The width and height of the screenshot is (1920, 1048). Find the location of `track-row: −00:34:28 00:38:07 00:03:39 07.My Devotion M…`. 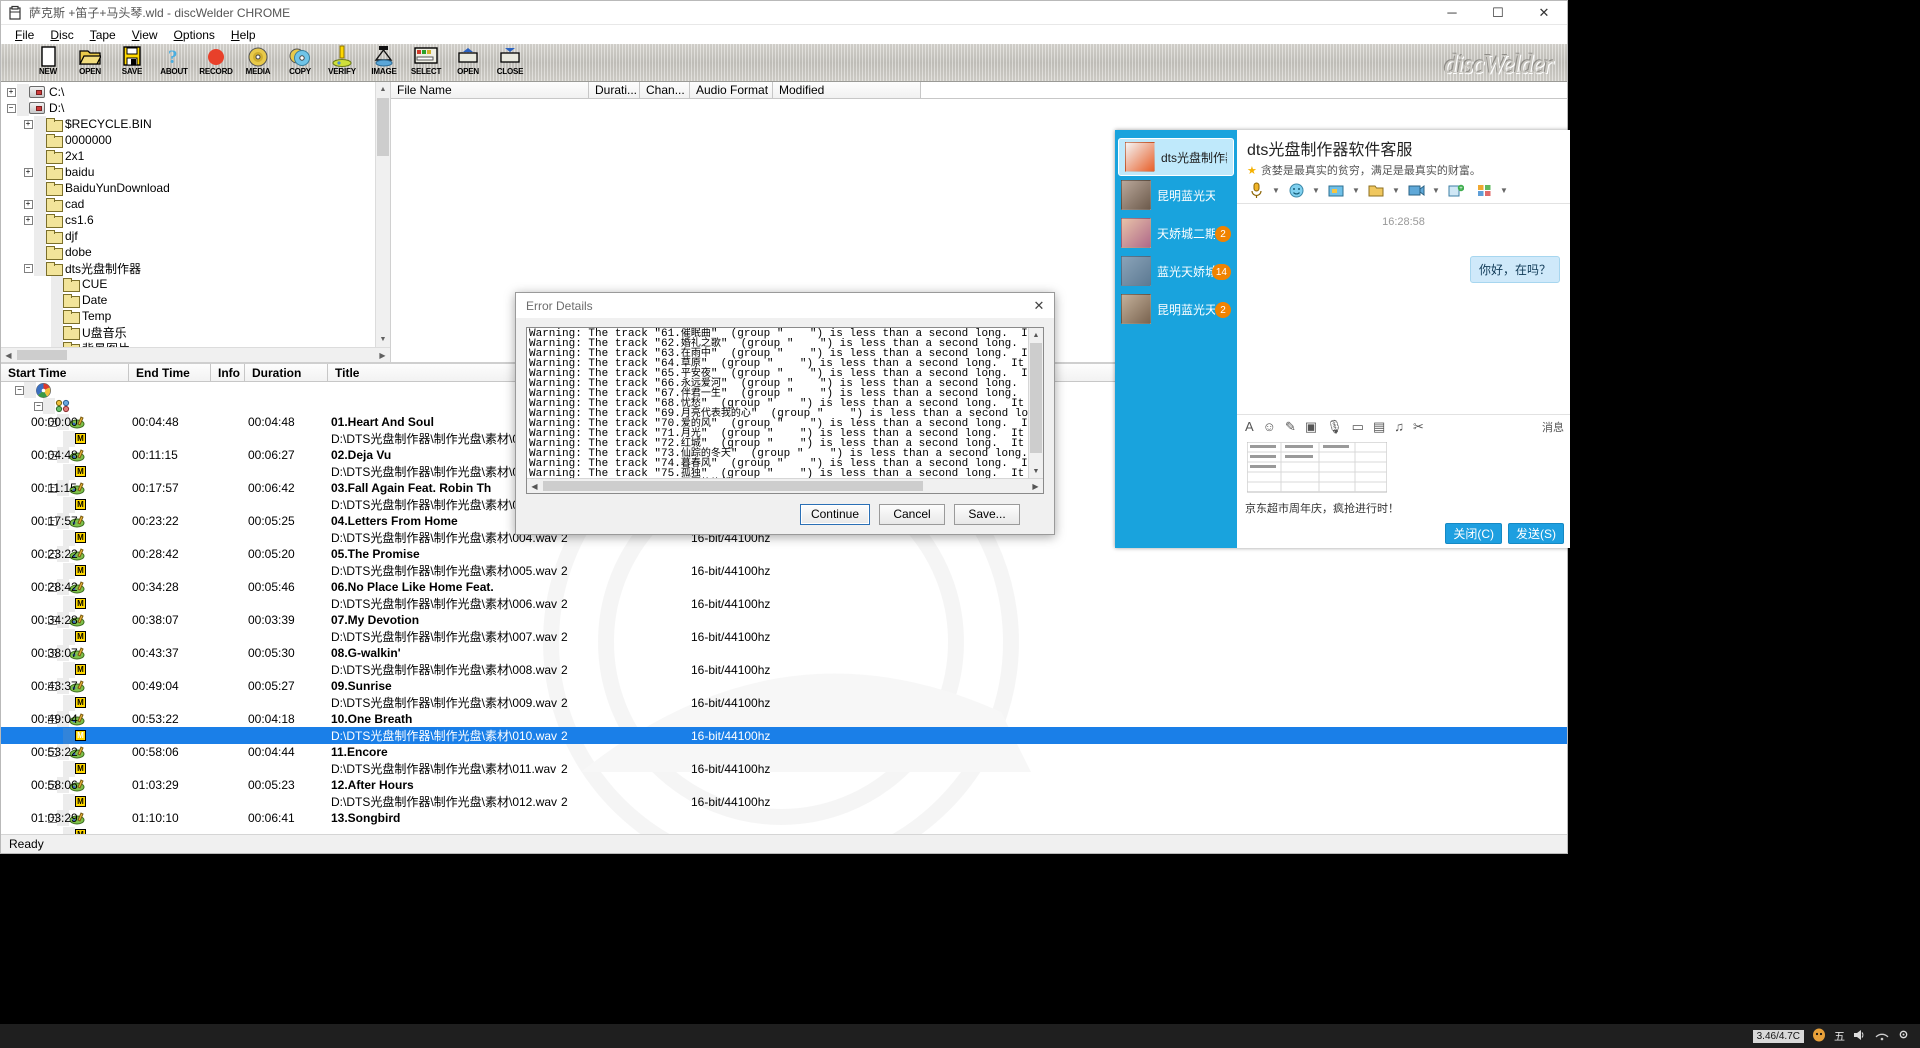

track-row: −00:34:28 00:38:07 00:03:39 07.My Devotion M… is located at coordinates (784, 628).